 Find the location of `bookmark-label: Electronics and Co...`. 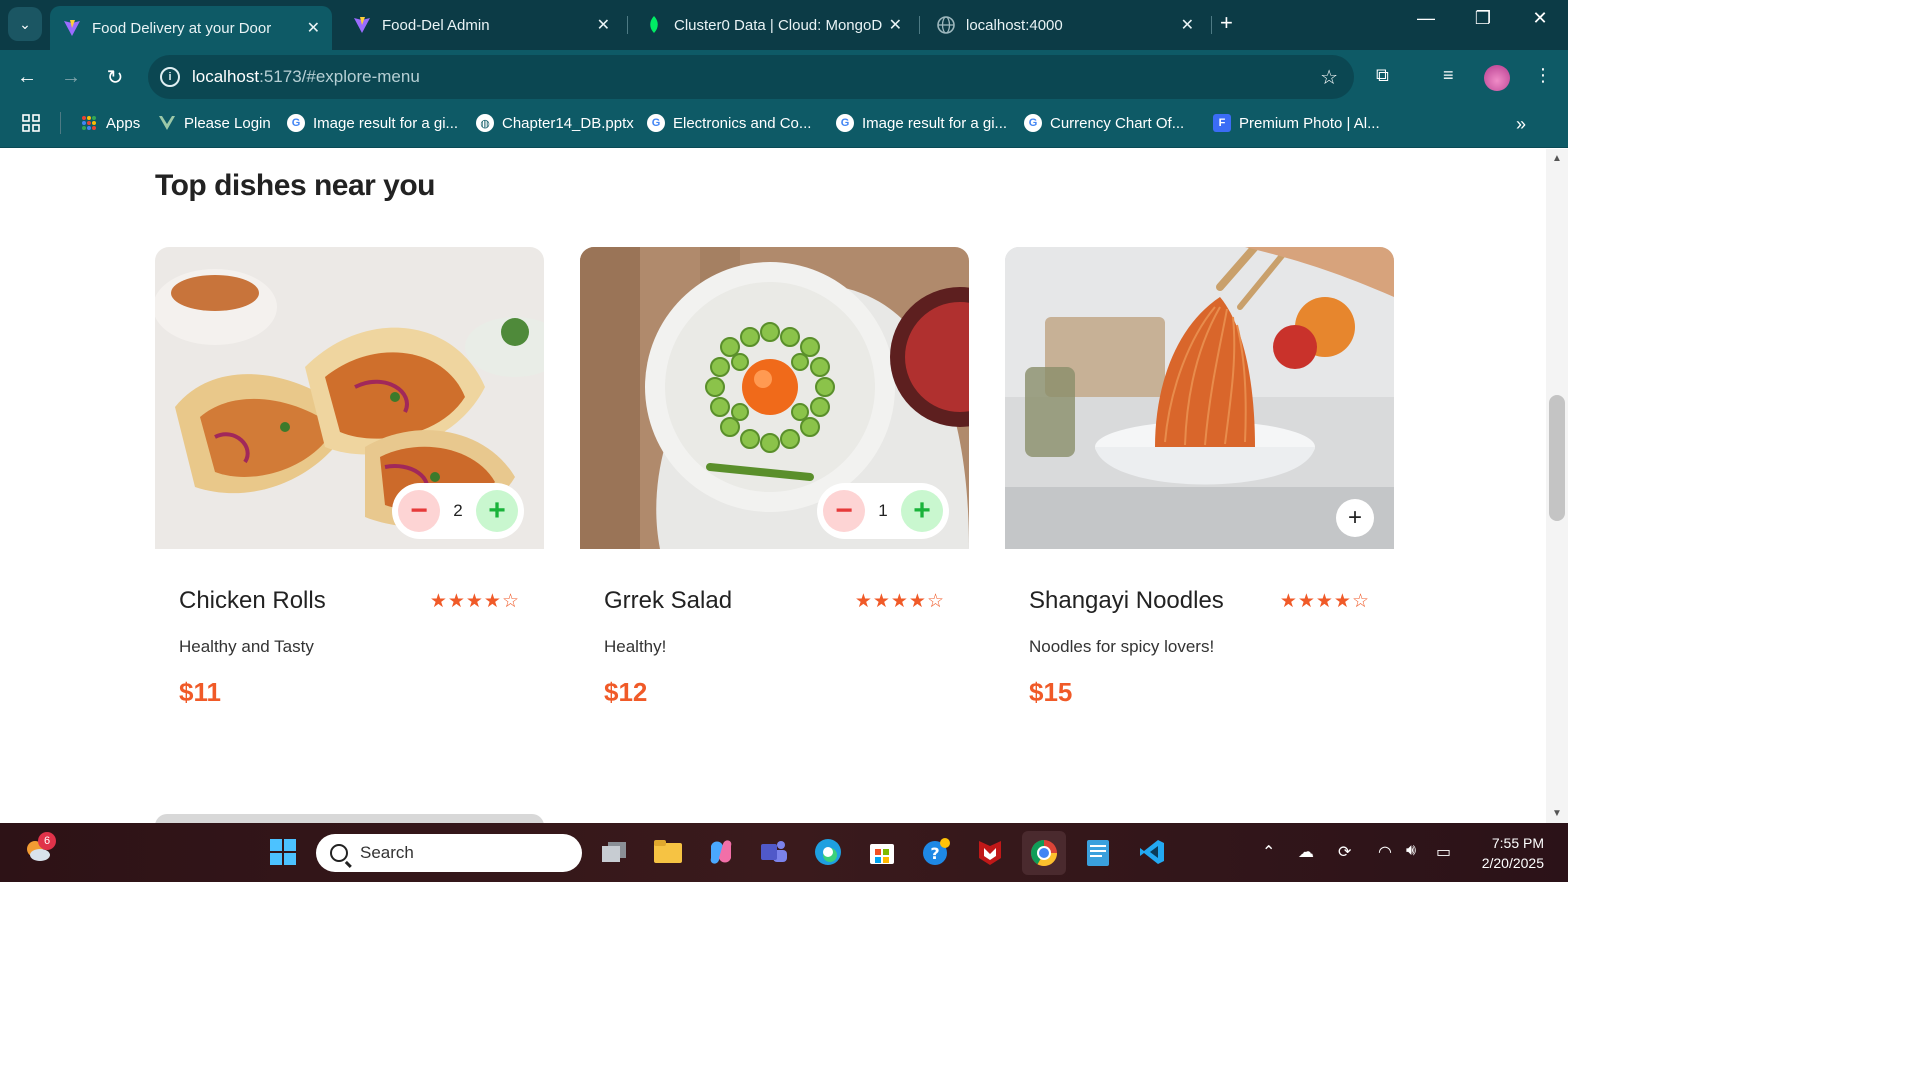

bookmark-label: Electronics and Co... is located at coordinates (742, 123).